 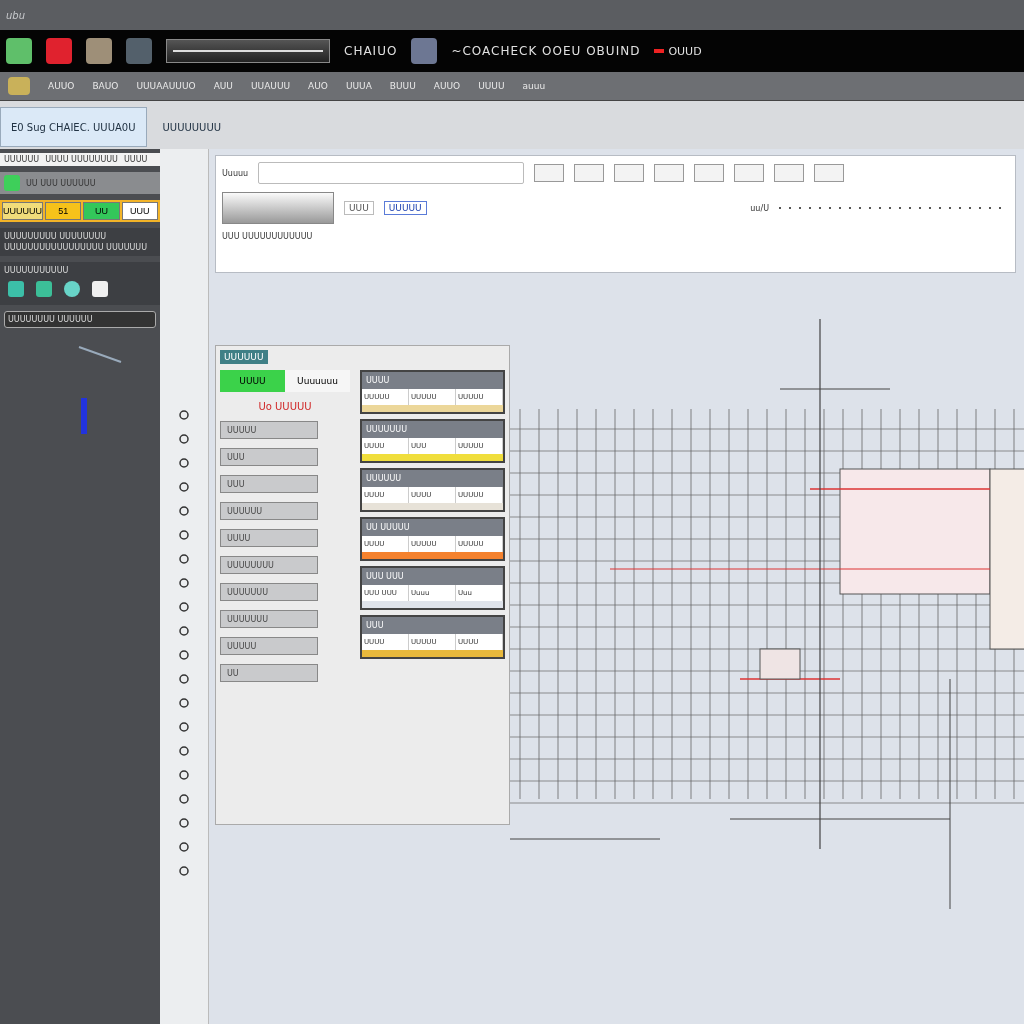 I want to click on field-label: Uuuuu, so click(x=235, y=173).